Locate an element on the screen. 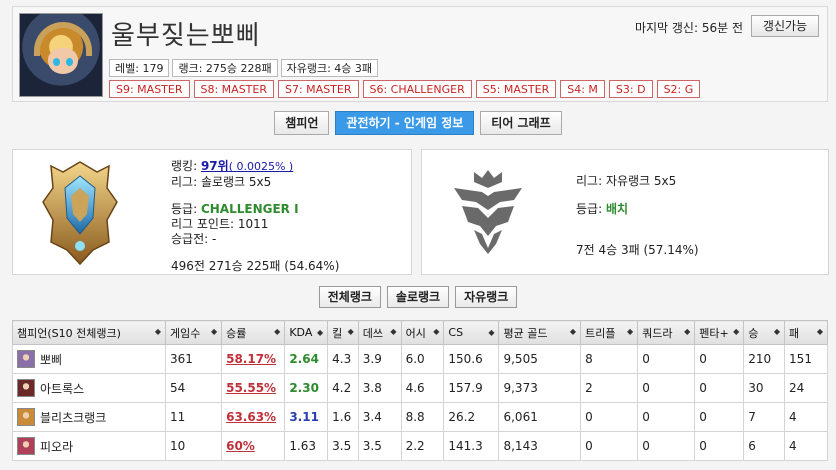 The image size is (836, 470). winrate-value: 58.17% is located at coordinates (251, 359).